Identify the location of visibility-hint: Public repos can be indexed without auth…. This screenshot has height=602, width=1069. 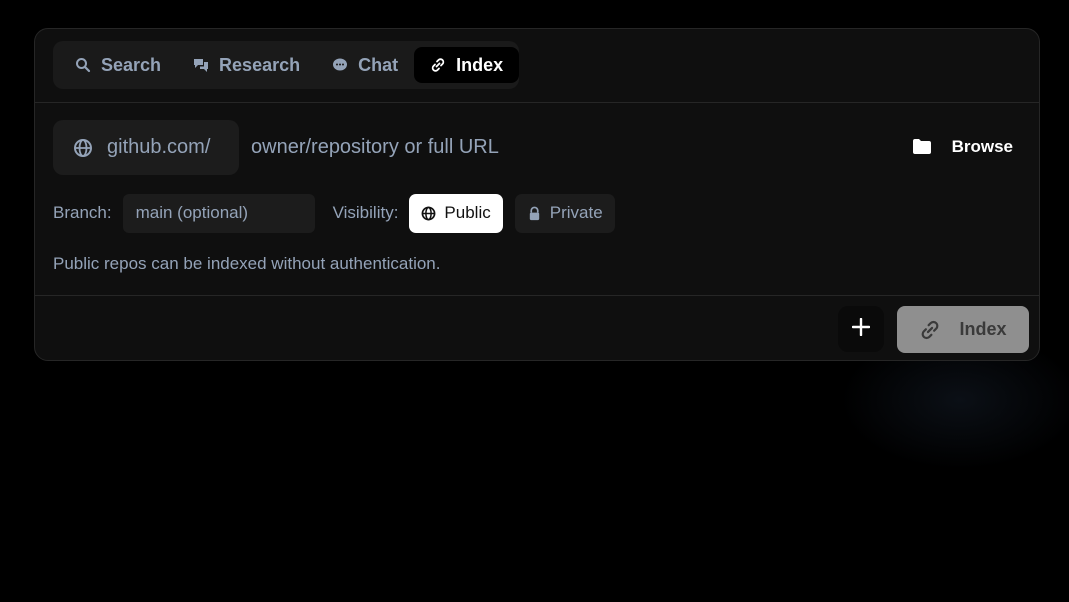
(247, 263).